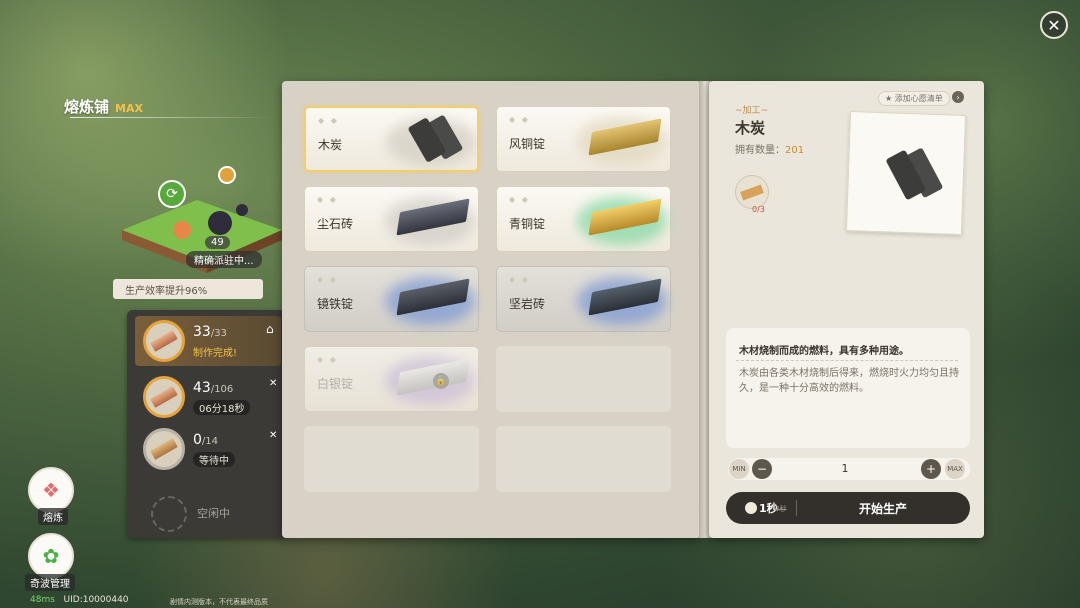 This screenshot has width=1080, height=608. What do you see at coordinates (781, 509) in the screenshot?
I see `original-time: 3秒` at bounding box center [781, 509].